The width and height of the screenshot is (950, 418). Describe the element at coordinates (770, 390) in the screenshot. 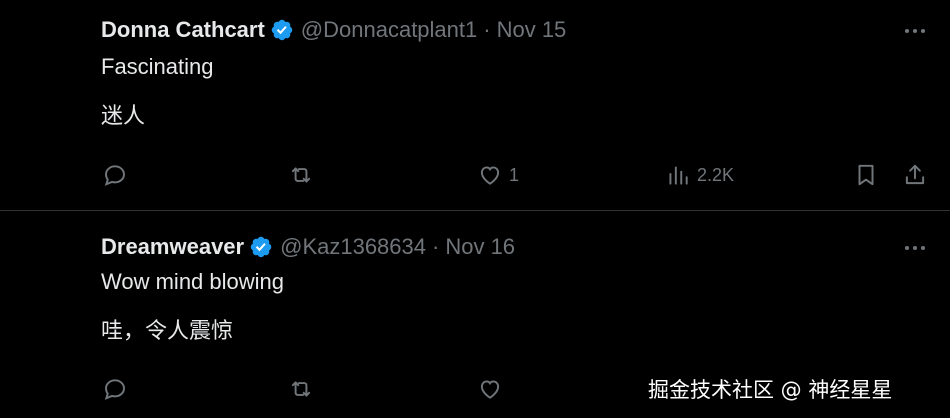

I see `watermark: 掘金技术社区 @ 神经星星` at that location.